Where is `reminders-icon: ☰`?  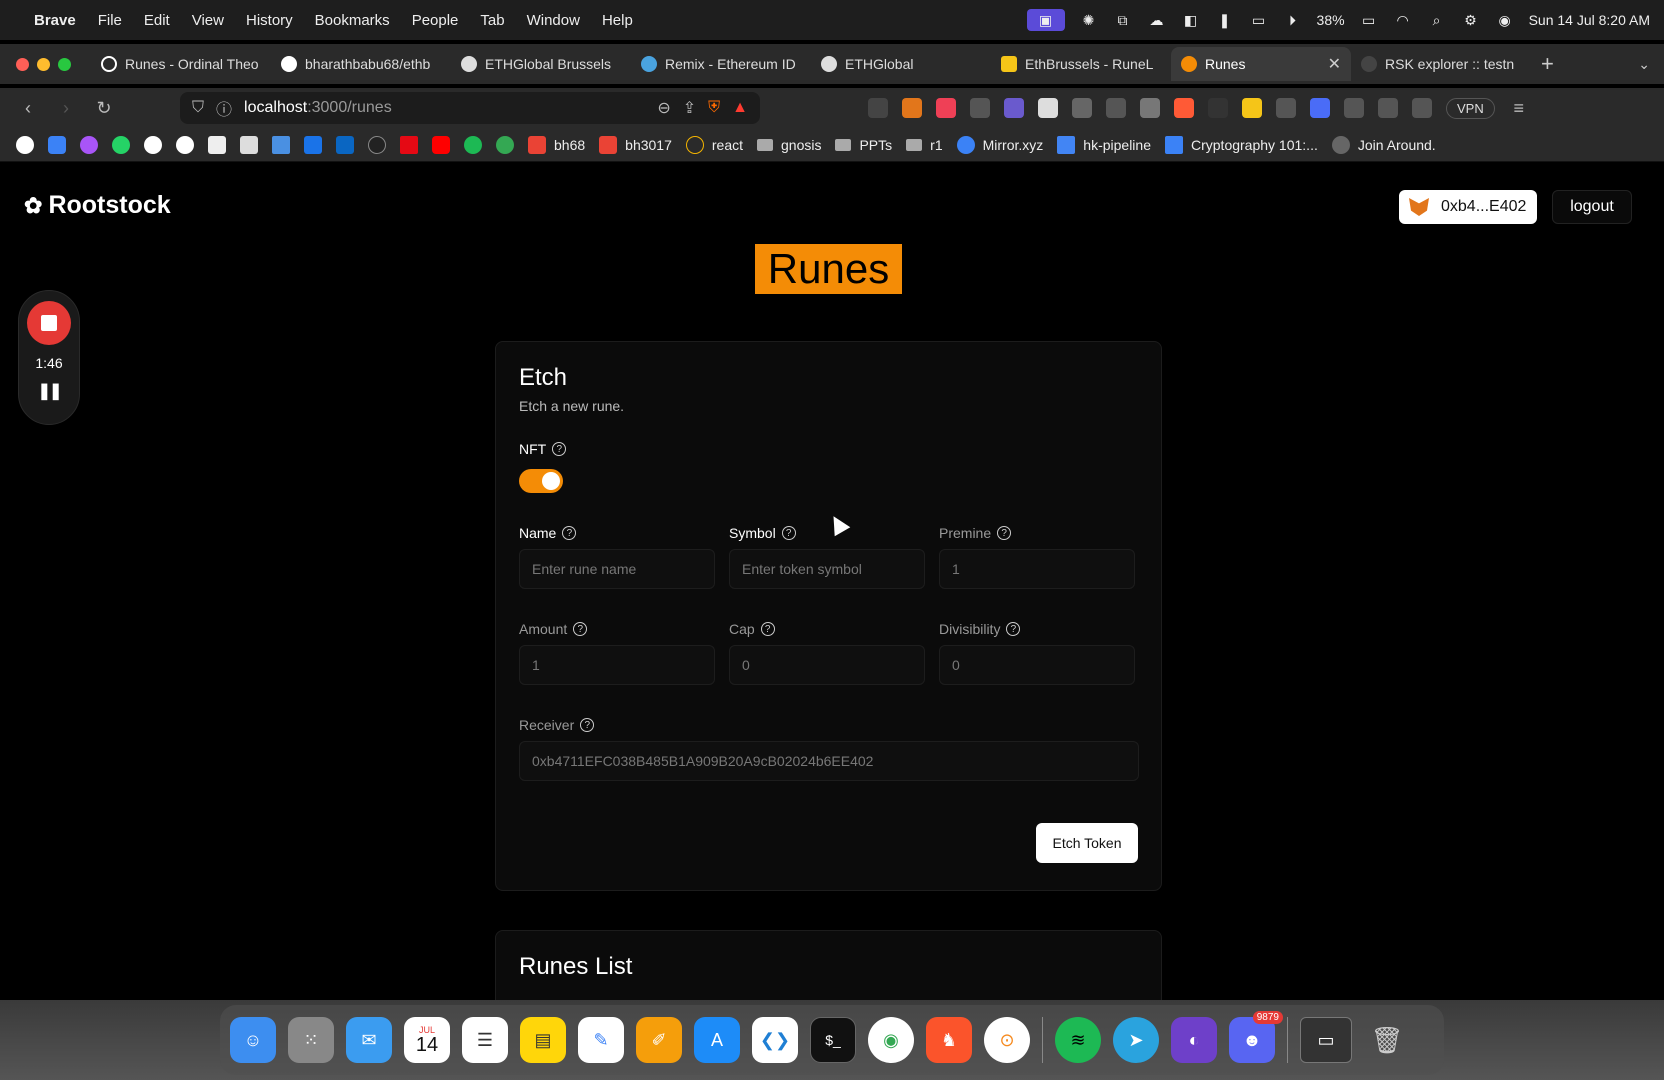 reminders-icon: ☰ is located at coordinates (485, 1040).